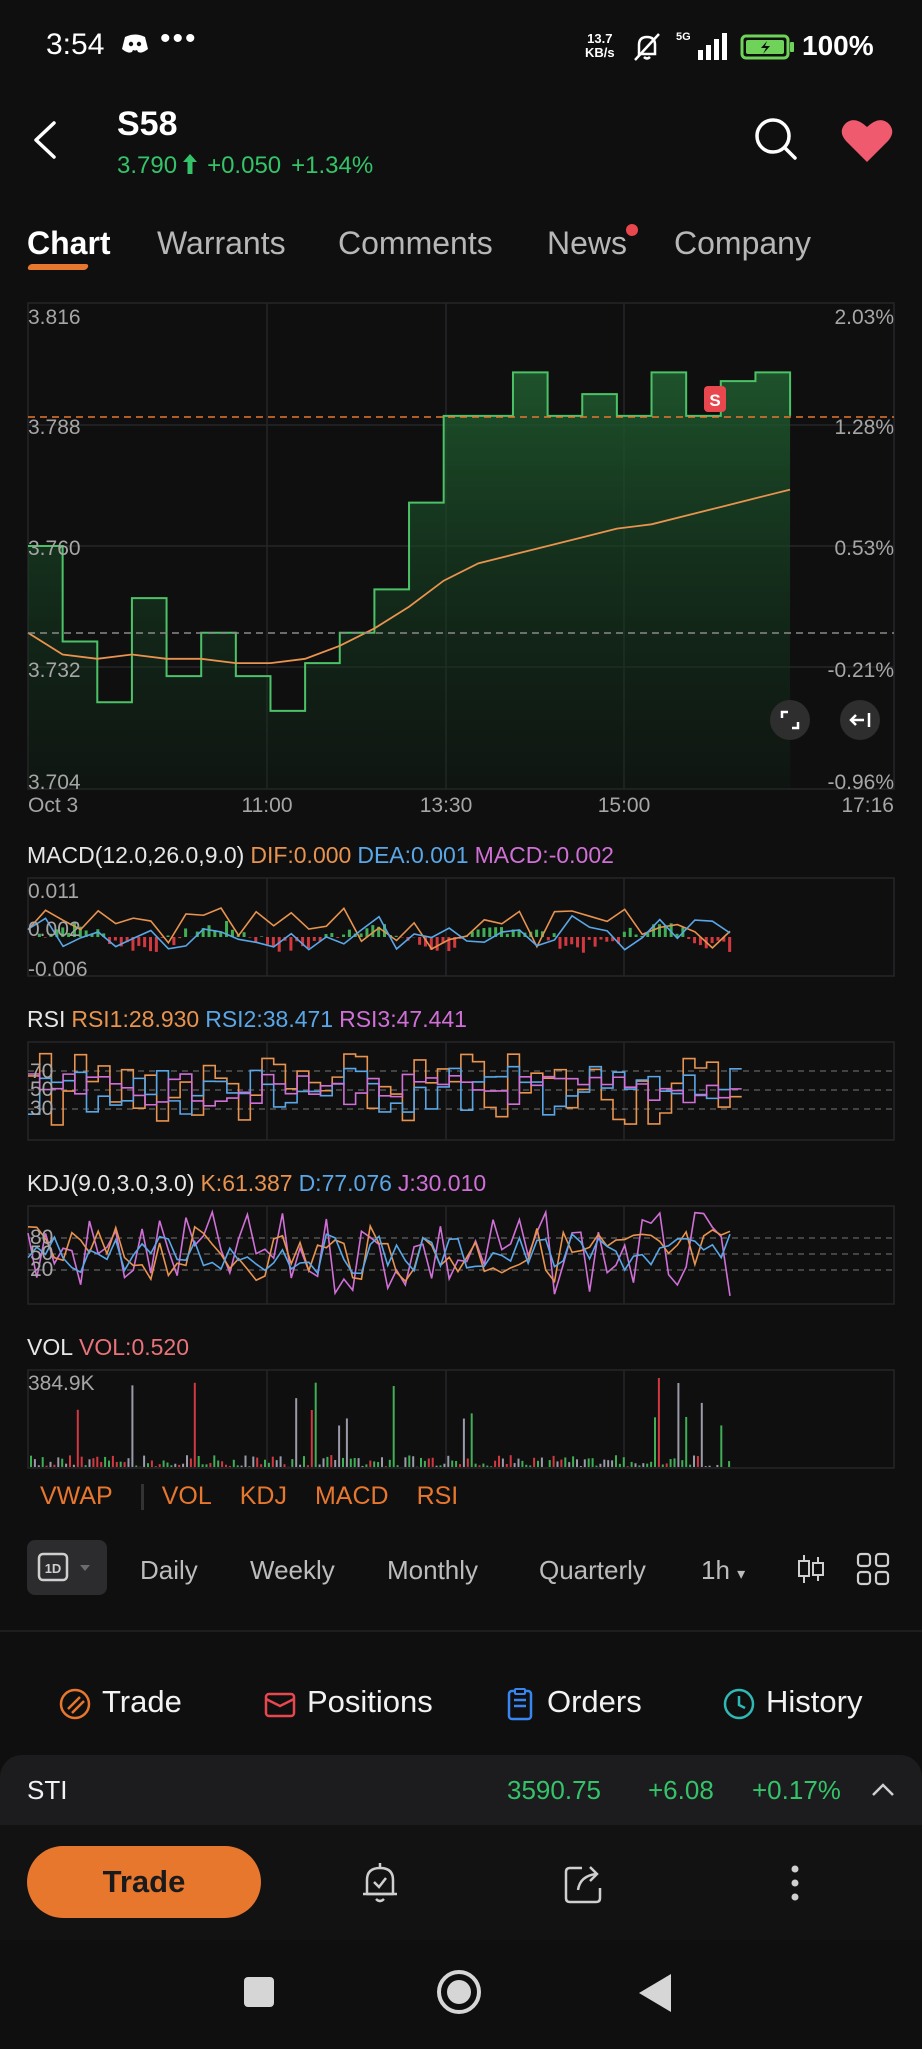  Describe the element at coordinates (67, 1567) in the screenshot. I see `period-1d-dropdown: 1D` at that location.